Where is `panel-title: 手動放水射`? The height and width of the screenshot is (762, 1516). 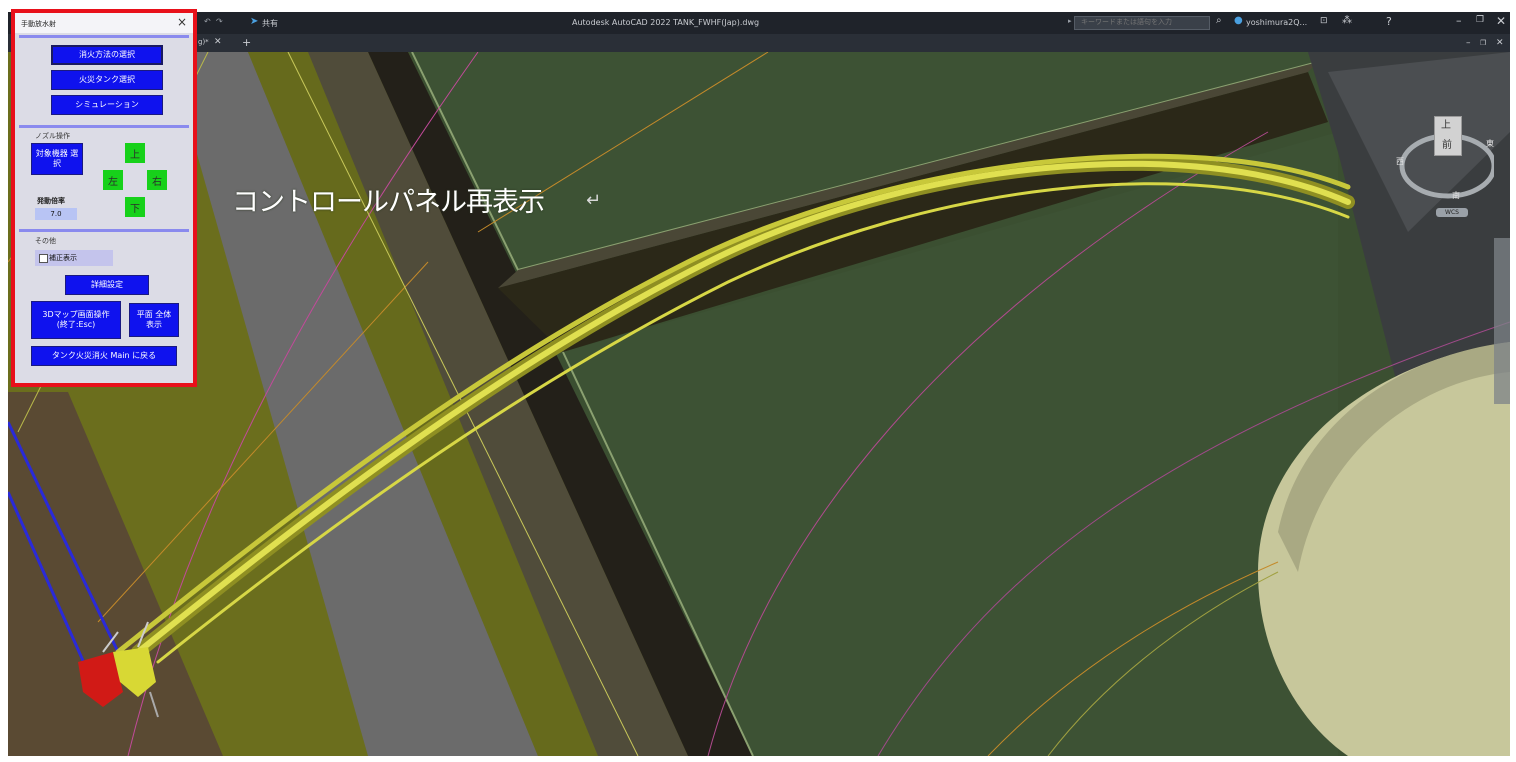 panel-title: 手動放水射 is located at coordinates (38, 24).